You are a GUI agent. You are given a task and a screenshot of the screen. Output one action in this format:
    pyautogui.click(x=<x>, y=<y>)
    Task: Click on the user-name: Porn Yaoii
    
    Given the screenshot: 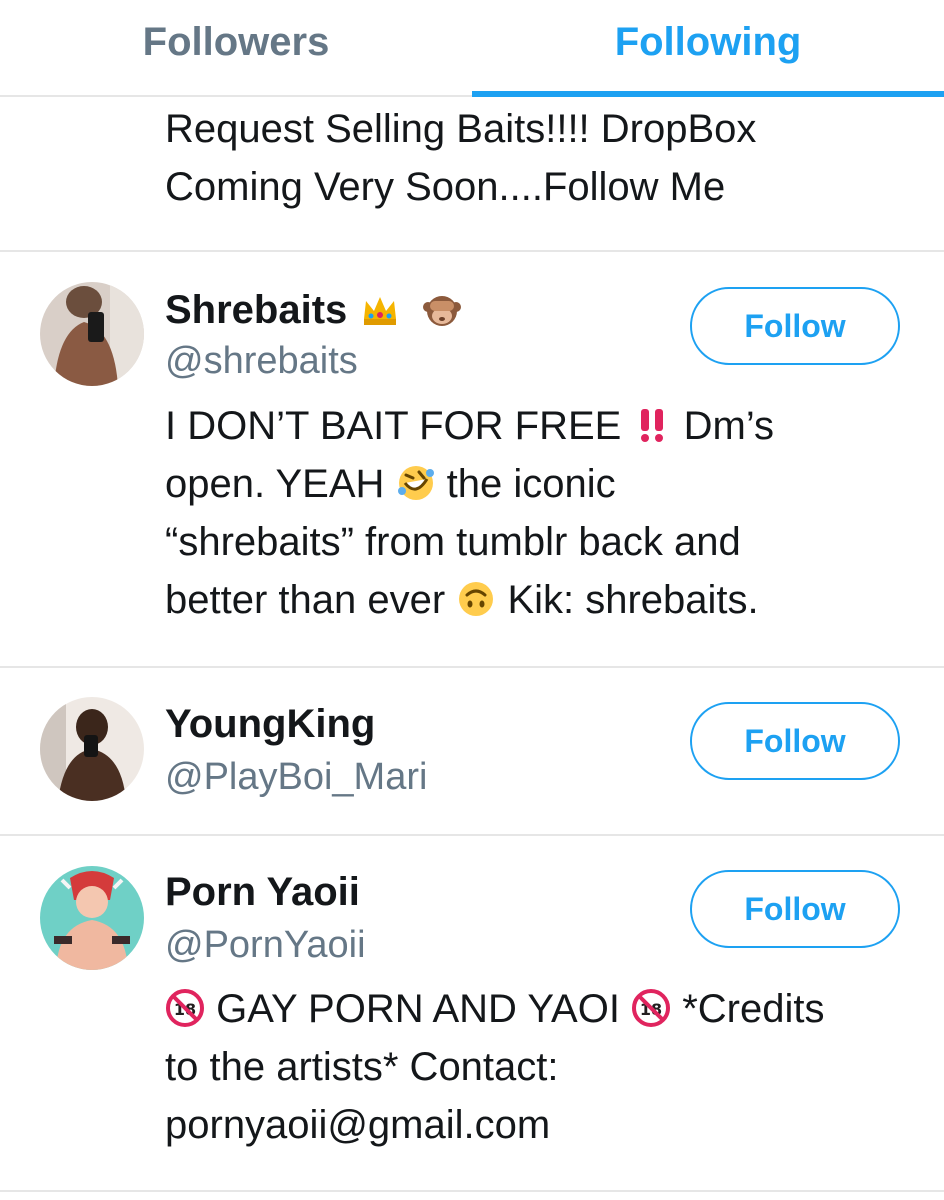 What is the action you would take?
    pyautogui.click(x=262, y=892)
    